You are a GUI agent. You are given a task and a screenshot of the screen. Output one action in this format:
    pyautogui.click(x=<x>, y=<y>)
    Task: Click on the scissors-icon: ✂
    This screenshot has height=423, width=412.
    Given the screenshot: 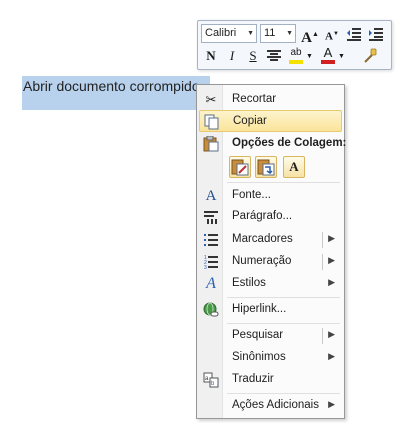 What is the action you would take?
    pyautogui.click(x=211, y=99)
    